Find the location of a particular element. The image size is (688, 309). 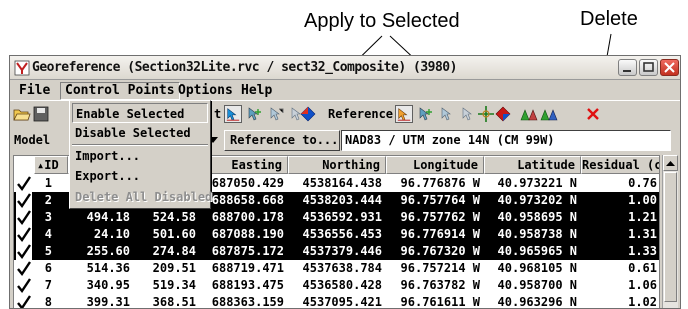

cell-id: 6 is located at coordinates (48, 268).